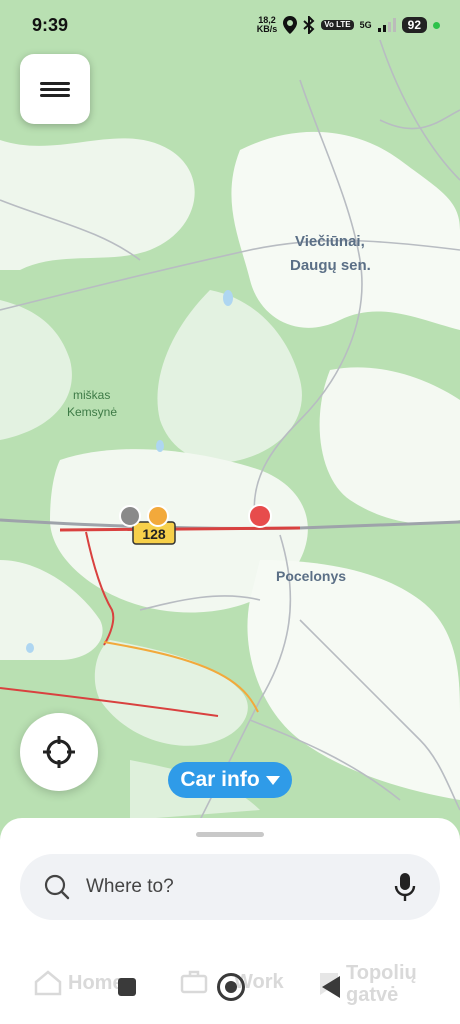 This screenshot has height=1024, width=460. I want to click on status-icons: 18,2 KB/s Vo LTE 5G 92, so click(348, 25).